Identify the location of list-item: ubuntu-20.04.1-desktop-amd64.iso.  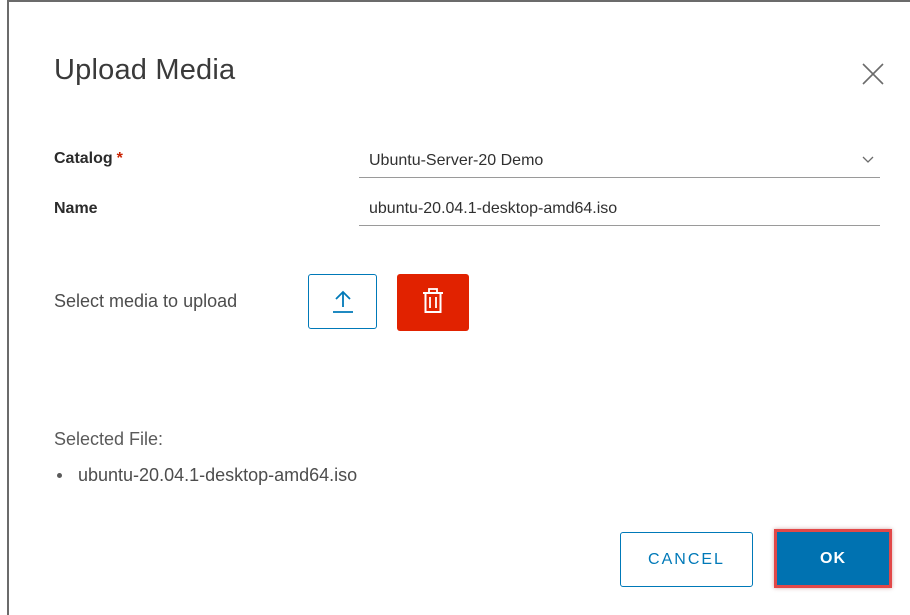
(205, 475).